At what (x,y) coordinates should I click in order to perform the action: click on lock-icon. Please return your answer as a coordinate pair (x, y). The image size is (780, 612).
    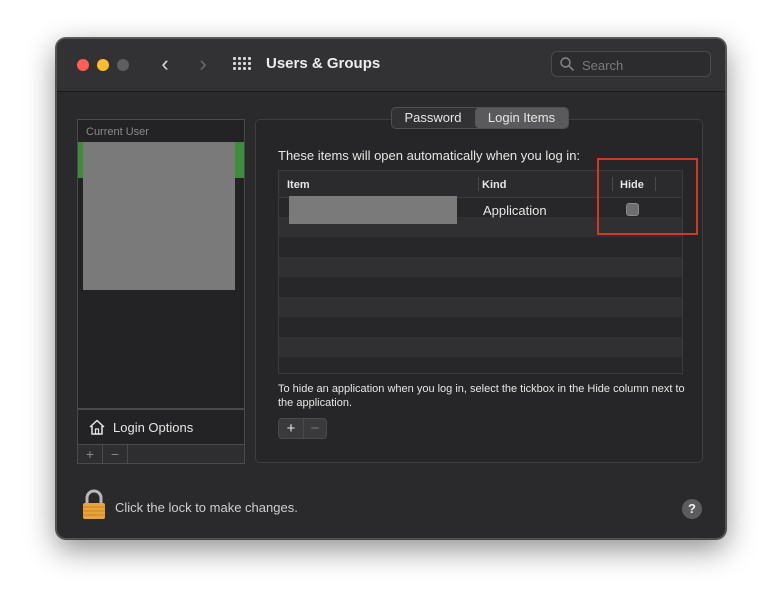
    Looking at the image, I should click on (94, 505).